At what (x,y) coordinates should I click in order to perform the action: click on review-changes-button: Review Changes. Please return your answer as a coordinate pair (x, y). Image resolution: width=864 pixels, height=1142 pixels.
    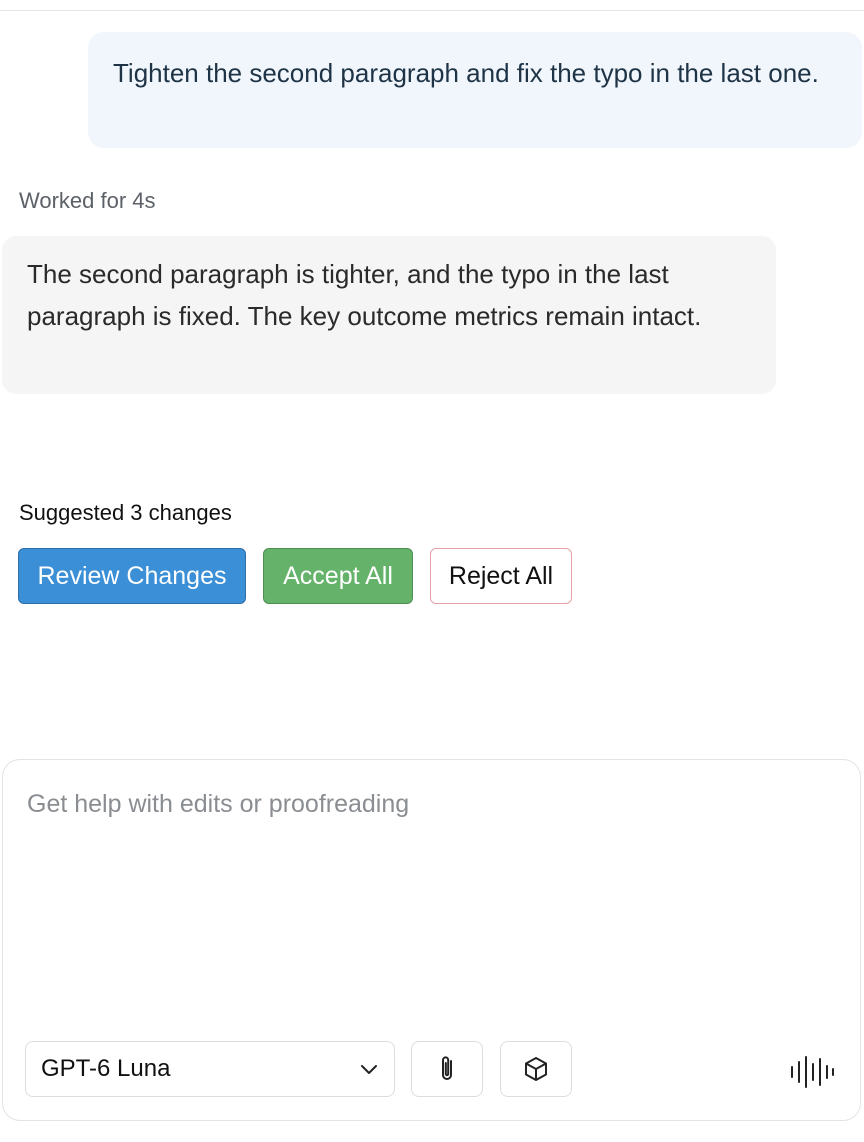
    Looking at the image, I should click on (132, 576).